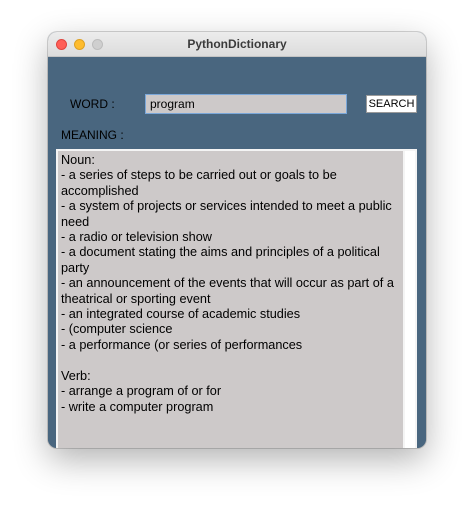  What do you see at coordinates (246, 104) in the screenshot?
I see `word-input` at bounding box center [246, 104].